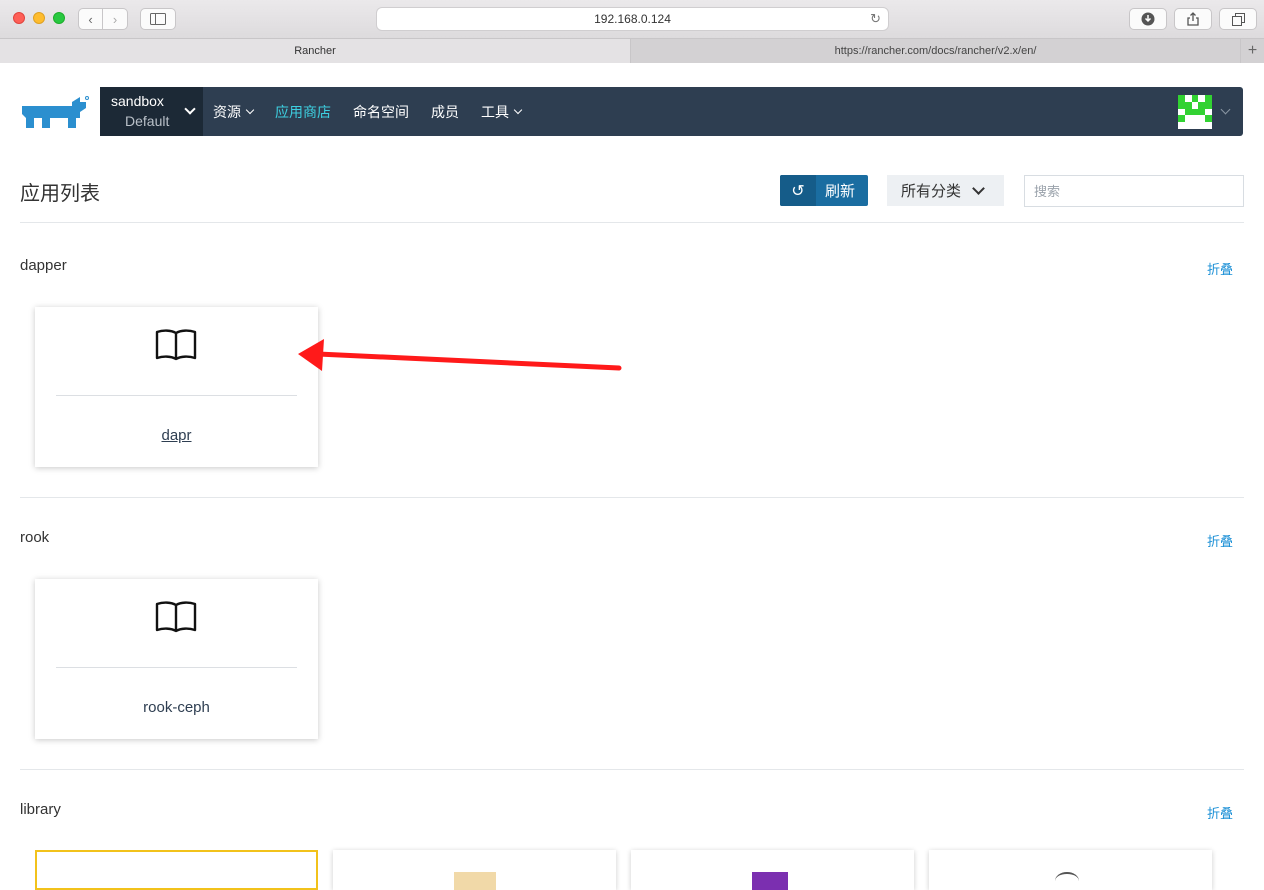  Describe the element at coordinates (60, 194) in the screenshot. I see `page-title: 应用列表` at that location.